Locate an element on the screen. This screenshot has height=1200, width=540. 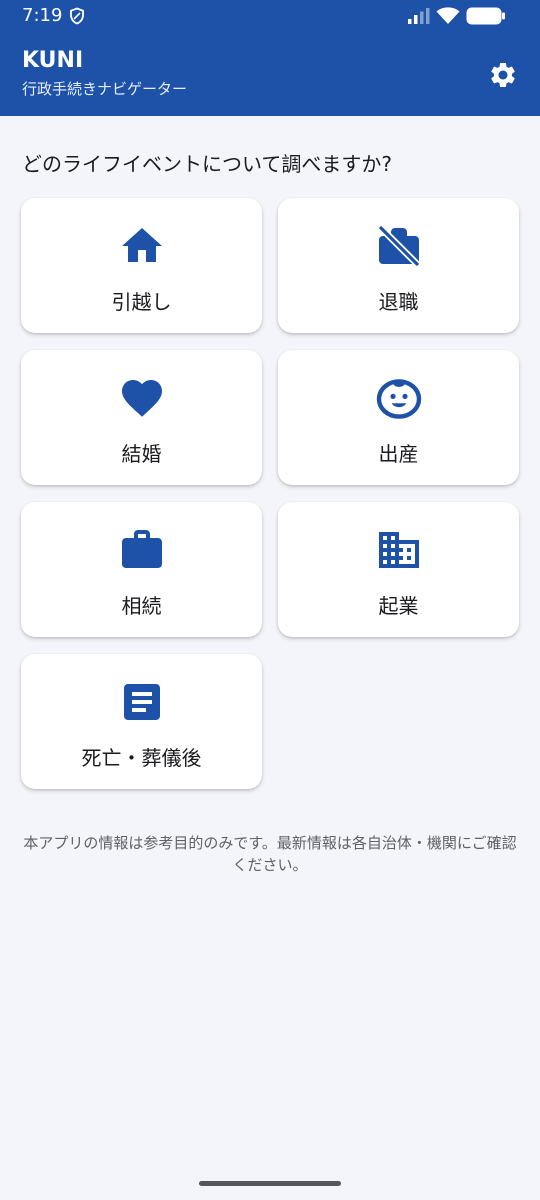
event-card-death-funeral: 死亡・葬儀後 is located at coordinates (141, 721).